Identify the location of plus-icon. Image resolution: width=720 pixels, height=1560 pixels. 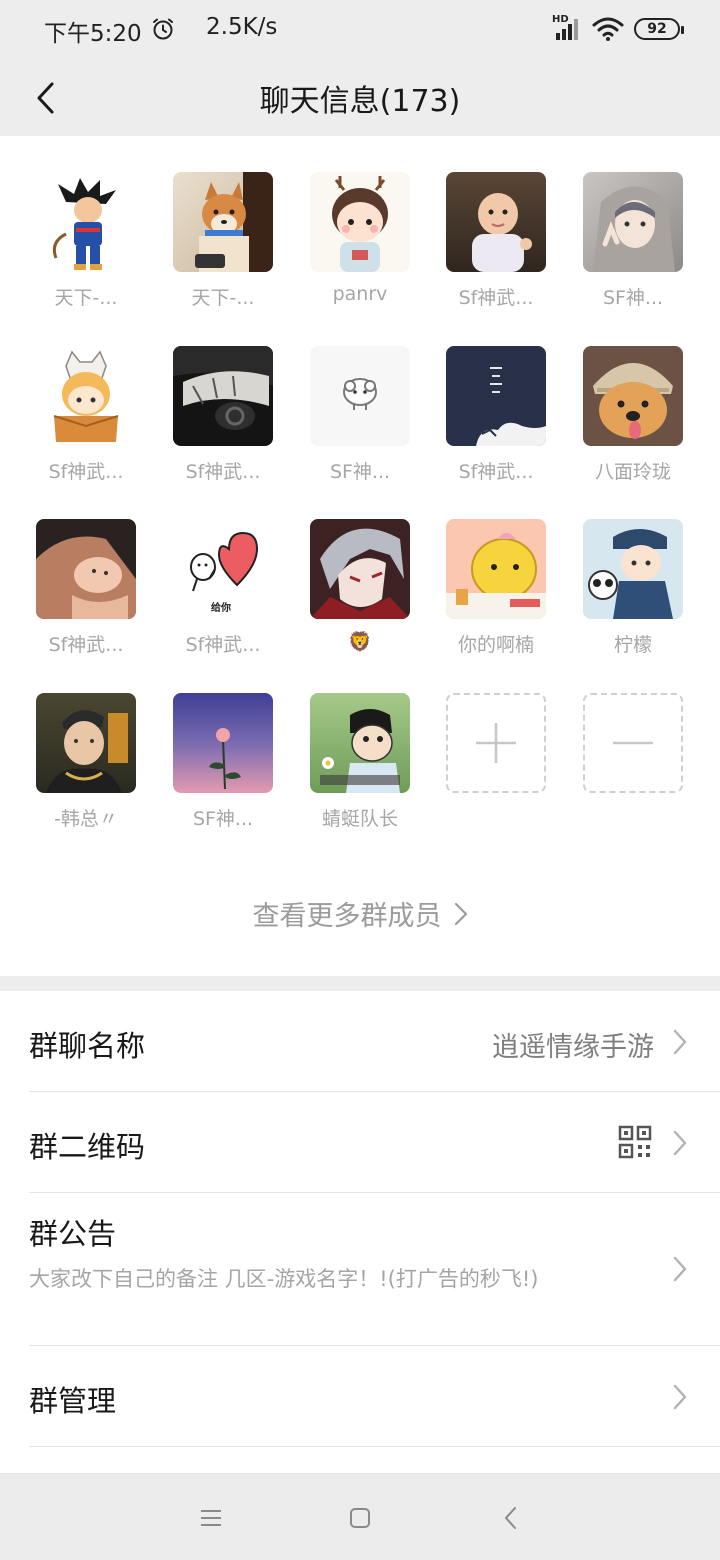
(496, 743).